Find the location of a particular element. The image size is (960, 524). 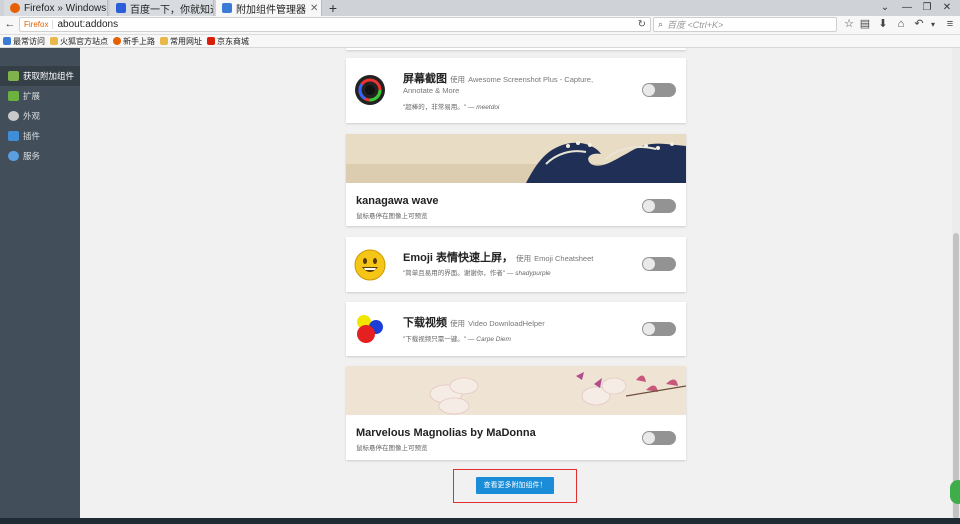

scrollbar-thumb is located at coordinates (956, 376).